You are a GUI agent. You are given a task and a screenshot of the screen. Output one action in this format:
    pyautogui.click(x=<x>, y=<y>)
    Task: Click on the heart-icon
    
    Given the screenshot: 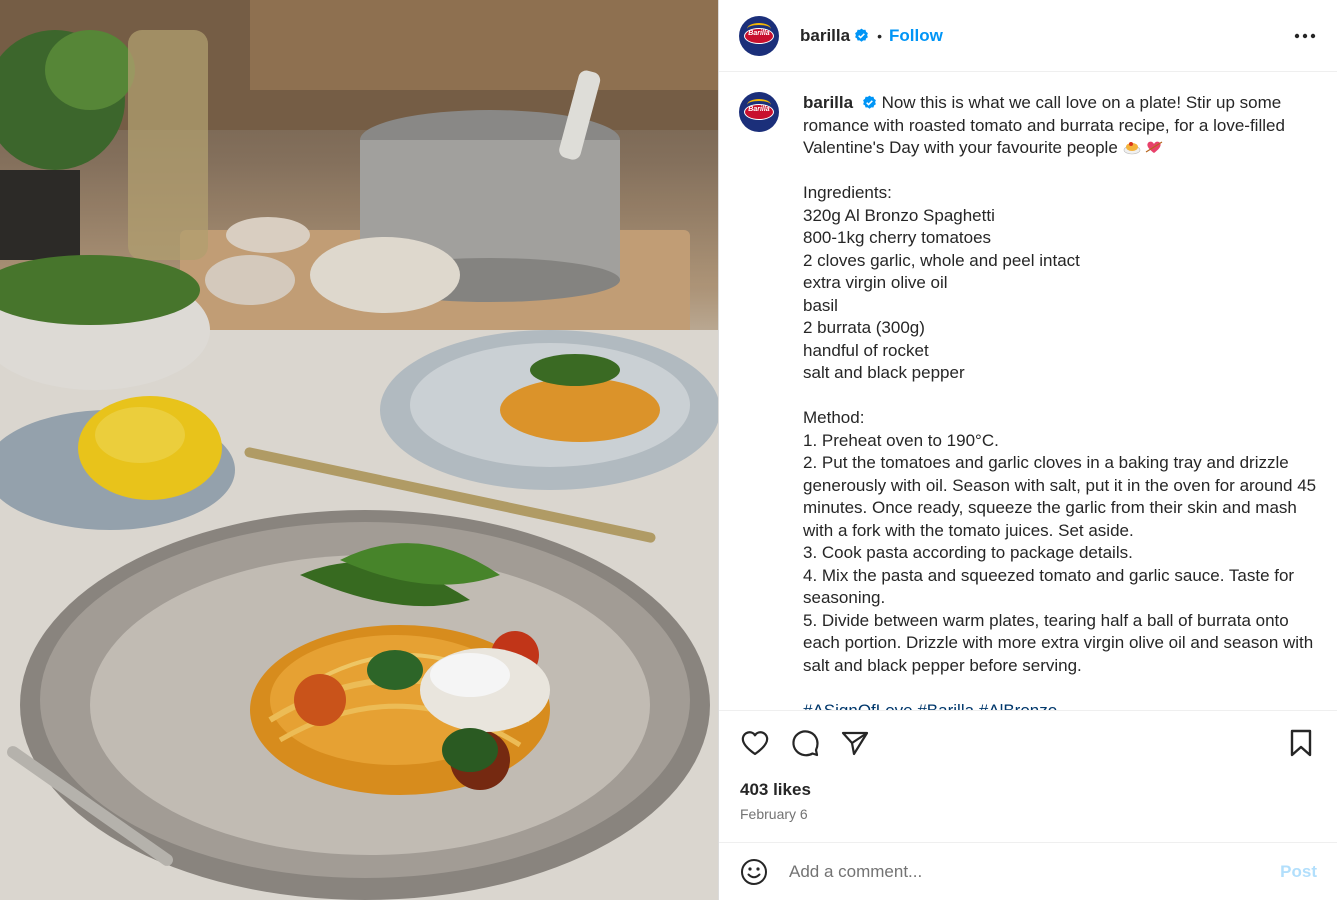 What is the action you would take?
    pyautogui.click(x=755, y=743)
    